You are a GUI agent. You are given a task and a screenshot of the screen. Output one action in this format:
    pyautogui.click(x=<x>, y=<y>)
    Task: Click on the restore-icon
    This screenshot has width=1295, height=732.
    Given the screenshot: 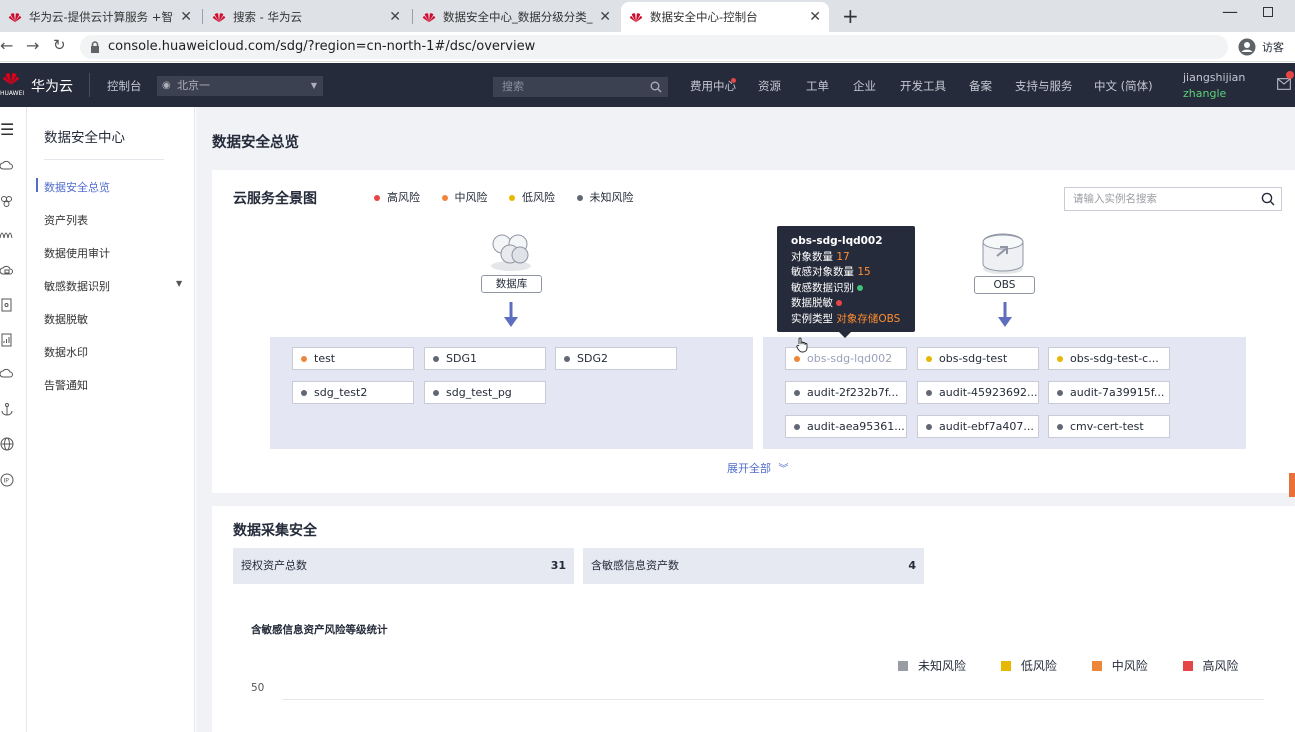 What is the action you would take?
    pyautogui.click(x=1268, y=12)
    